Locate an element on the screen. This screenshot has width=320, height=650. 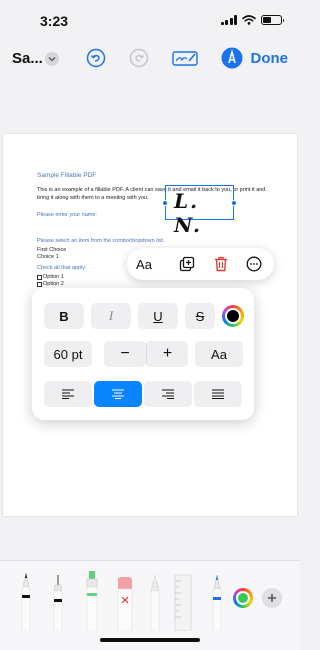
pdf-option-label: Option 2 is located at coordinates (53, 284).